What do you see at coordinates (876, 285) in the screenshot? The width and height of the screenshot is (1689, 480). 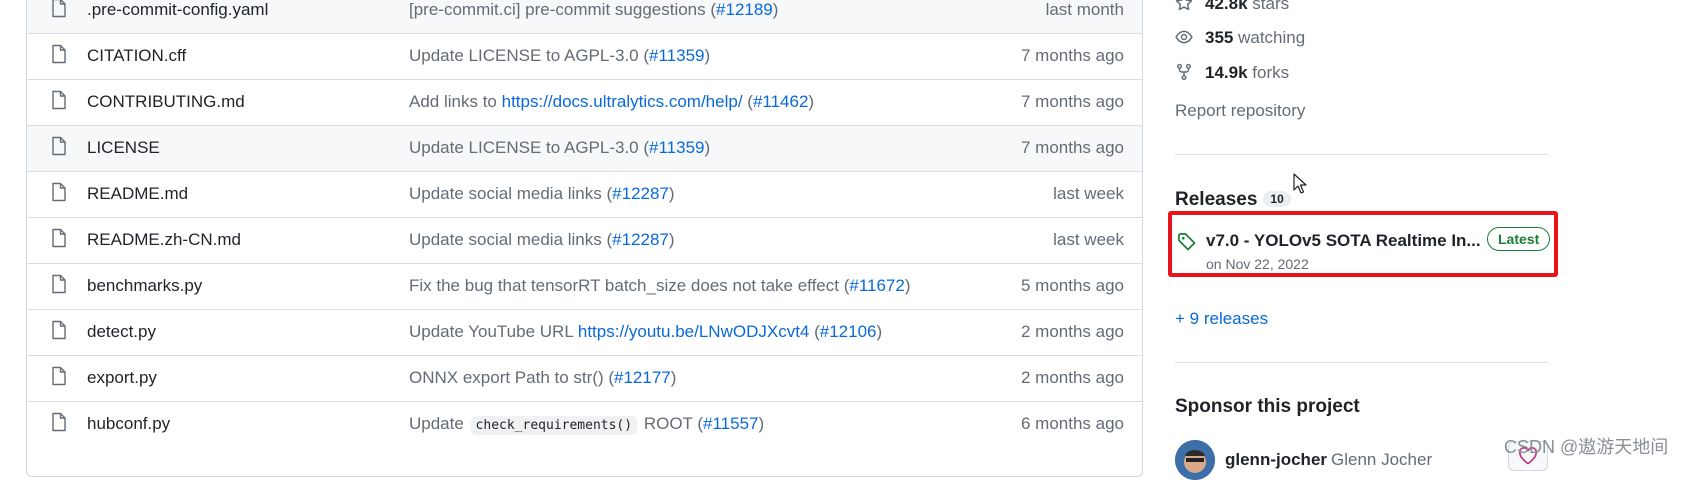 I see `pull-request-link: #11672` at bounding box center [876, 285].